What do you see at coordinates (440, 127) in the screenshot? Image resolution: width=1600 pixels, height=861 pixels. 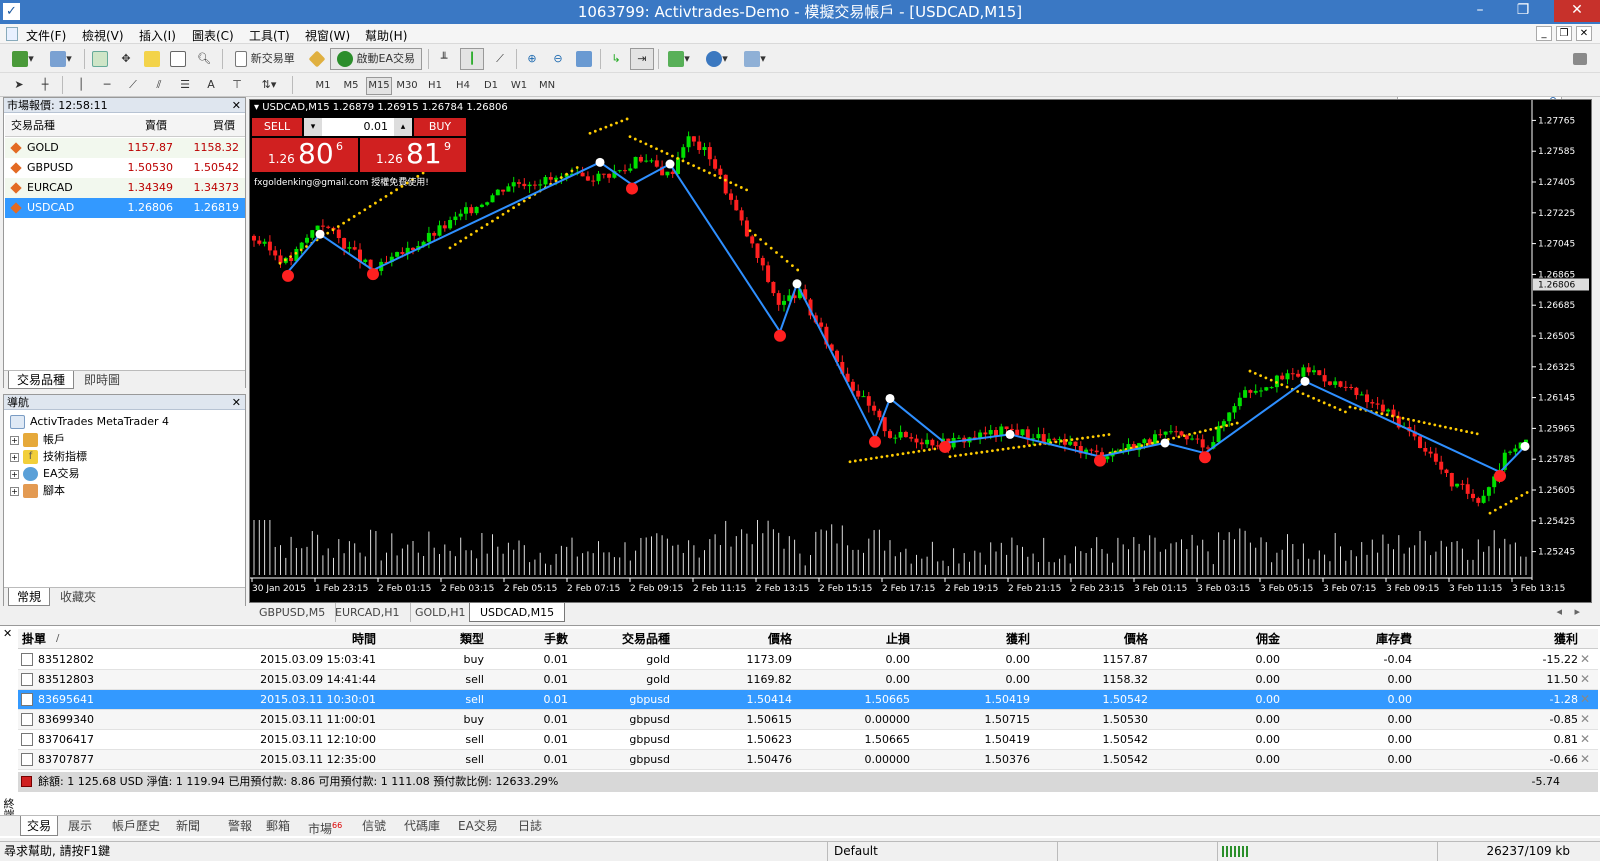 I see `buy-button: BUY` at bounding box center [440, 127].